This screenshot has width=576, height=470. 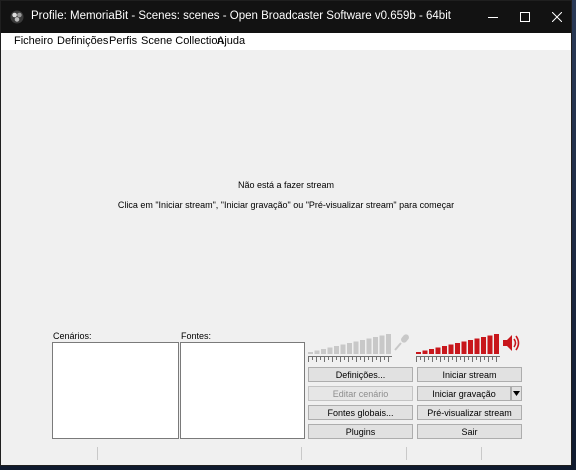 I want to click on sources-label: Fontes:, so click(x=196, y=336).